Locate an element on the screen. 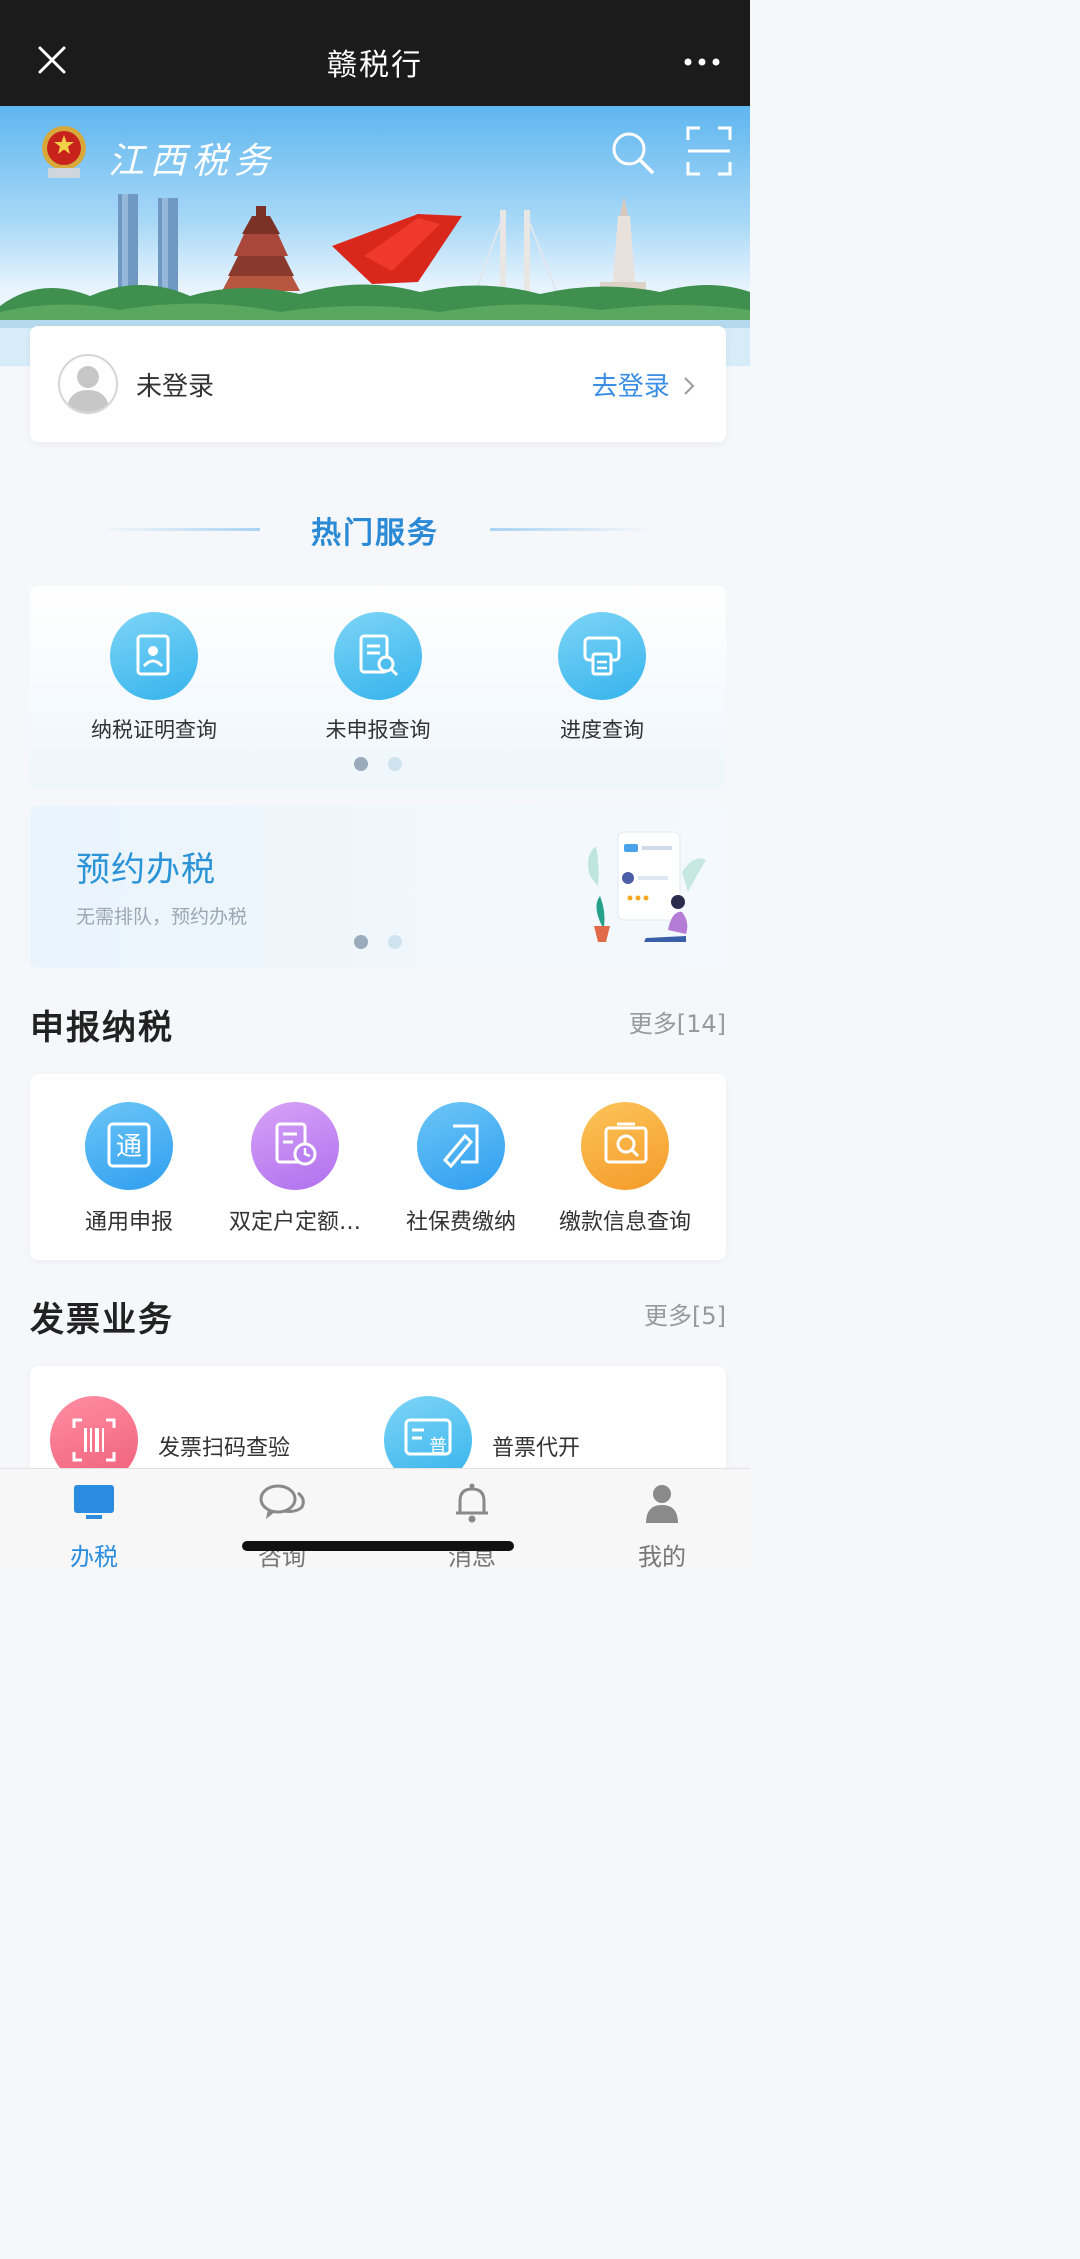 Image resolution: width=1080 pixels, height=2259 pixels. bell-icon is located at coordinates (472, 1503).